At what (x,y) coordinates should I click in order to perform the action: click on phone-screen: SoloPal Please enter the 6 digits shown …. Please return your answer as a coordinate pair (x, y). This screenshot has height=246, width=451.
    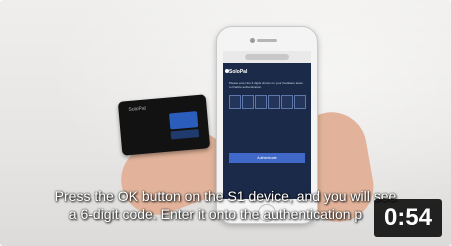
    Looking at the image, I should click on (267, 125).